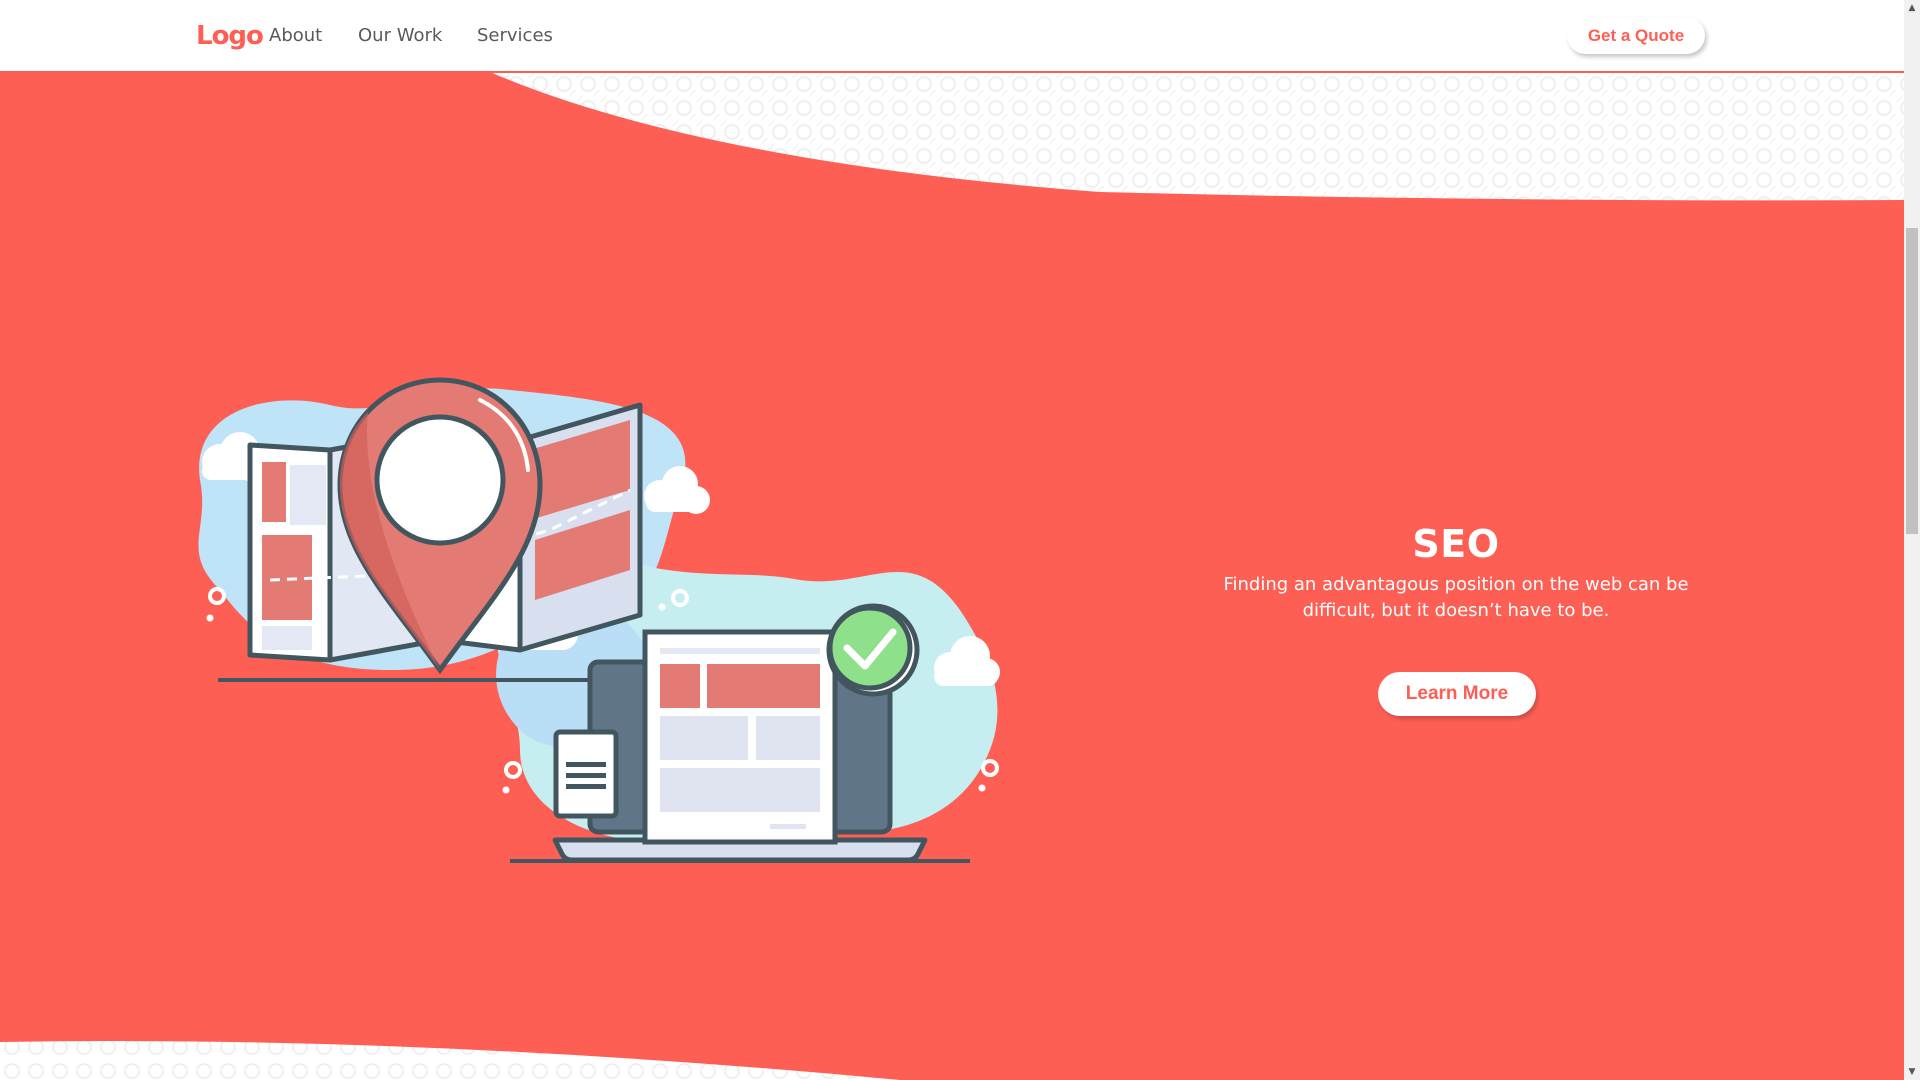 Image resolution: width=1920 pixels, height=1080 pixels. Describe the element at coordinates (515, 36) in the screenshot. I see `nav-services-link: Services` at that location.